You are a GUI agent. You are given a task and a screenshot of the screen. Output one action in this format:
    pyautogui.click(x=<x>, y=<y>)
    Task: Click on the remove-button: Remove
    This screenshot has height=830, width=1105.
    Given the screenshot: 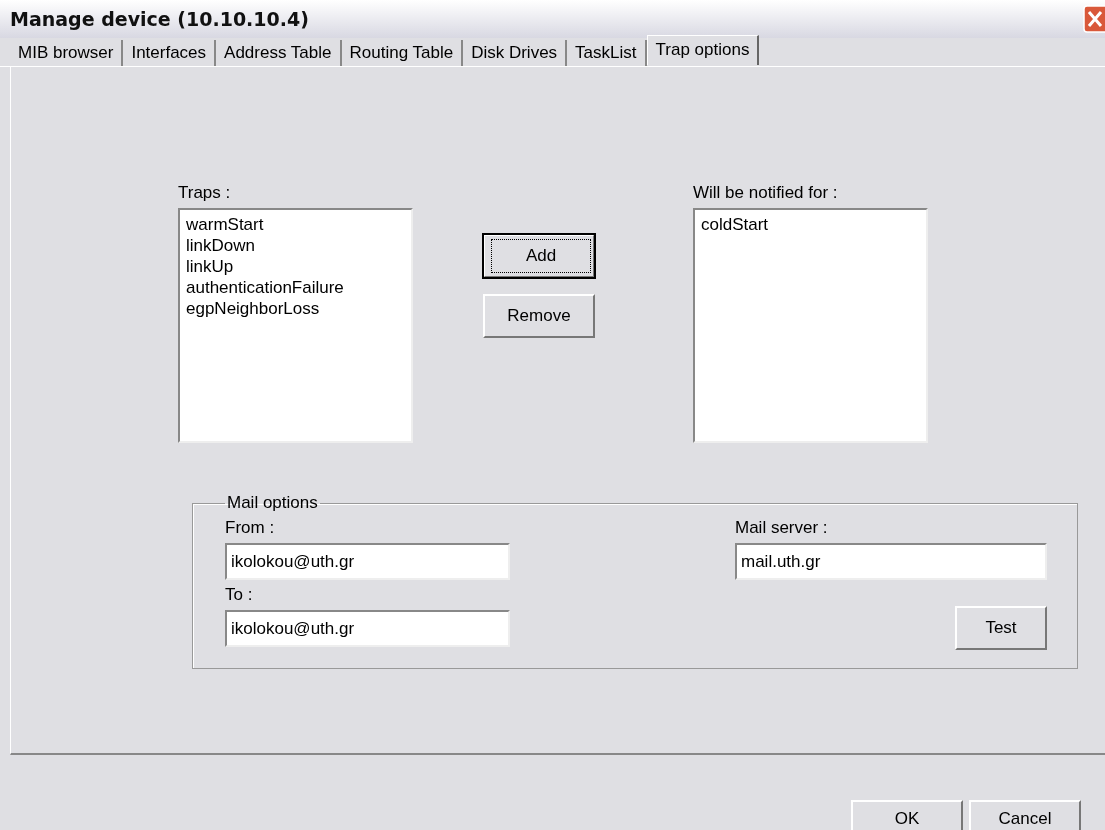 What is the action you would take?
    pyautogui.click(x=539, y=316)
    